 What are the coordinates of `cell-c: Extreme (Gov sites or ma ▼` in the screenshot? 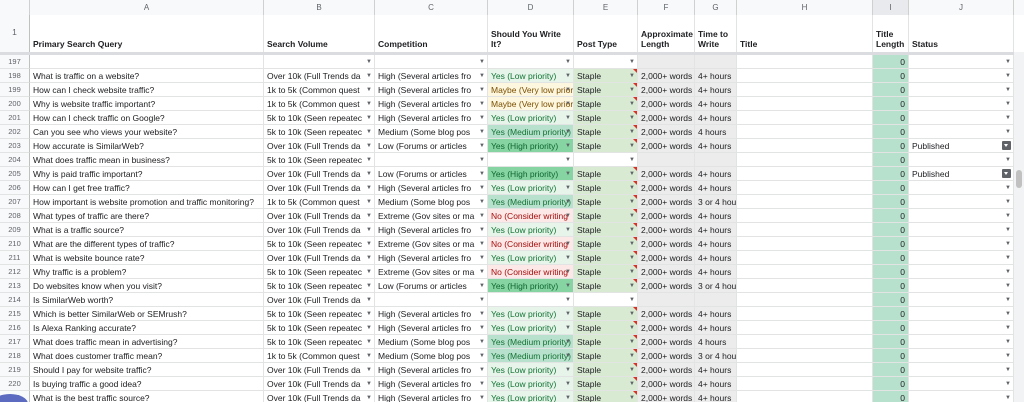 It's located at (431, 272).